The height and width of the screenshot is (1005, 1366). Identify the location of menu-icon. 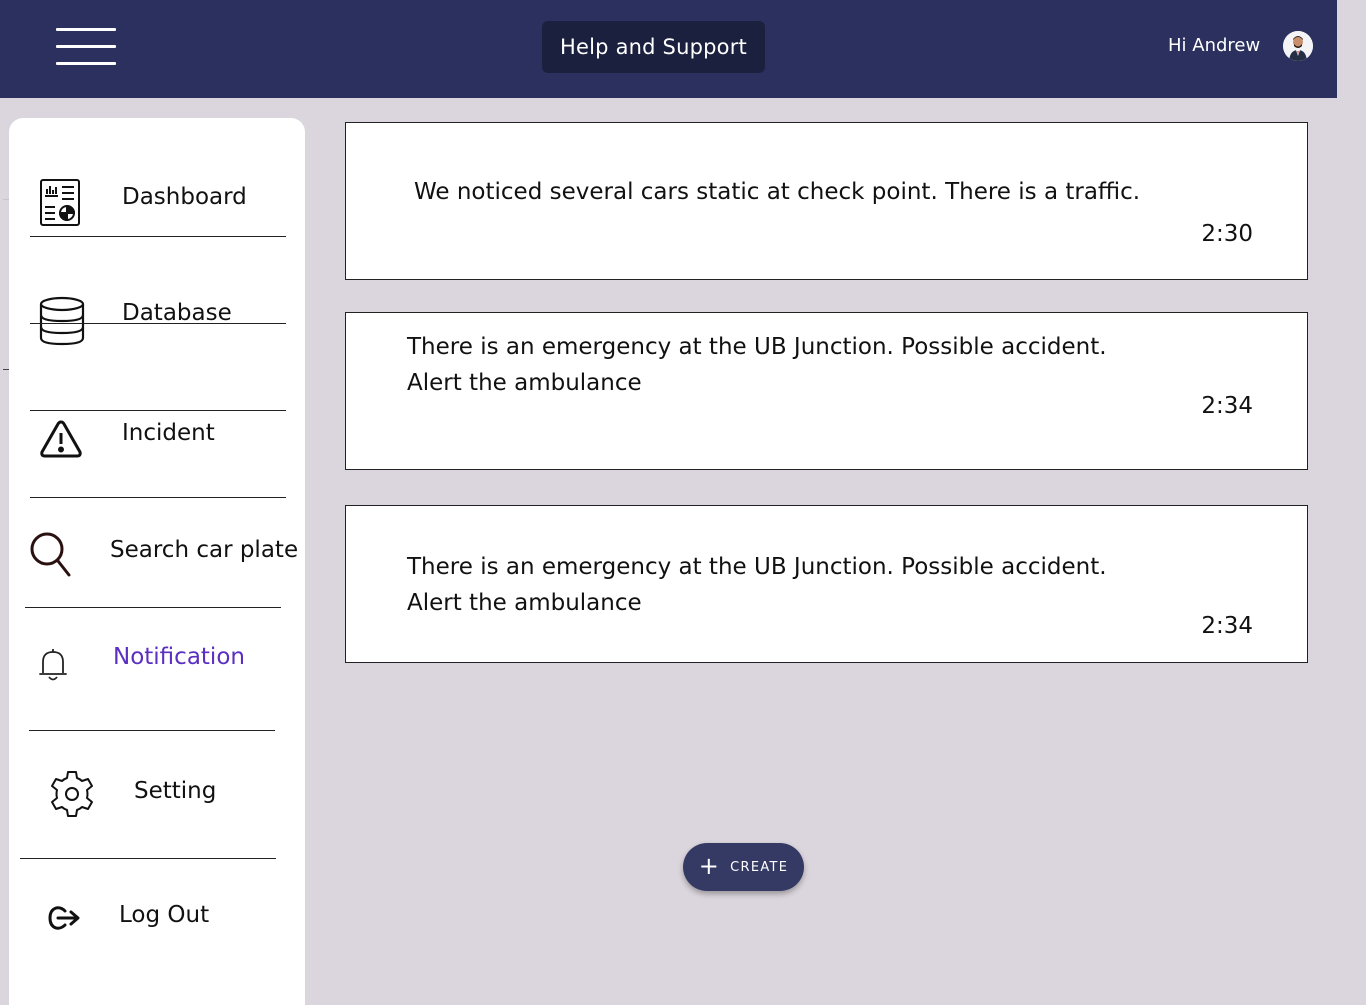
(86, 47).